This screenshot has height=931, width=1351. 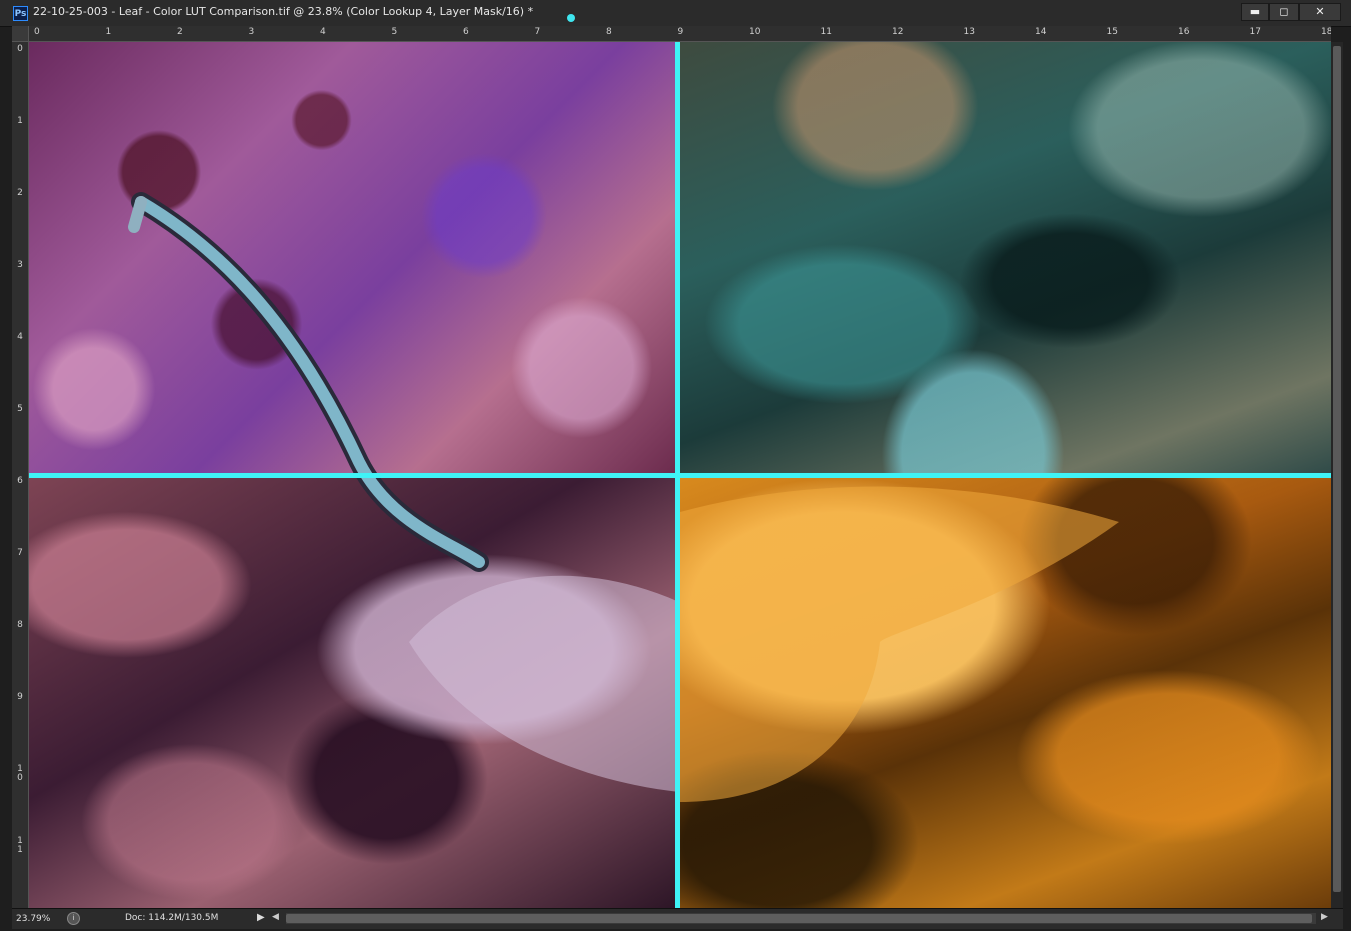 I want to click on ruler-v-label: 3, so click(x=20, y=265).